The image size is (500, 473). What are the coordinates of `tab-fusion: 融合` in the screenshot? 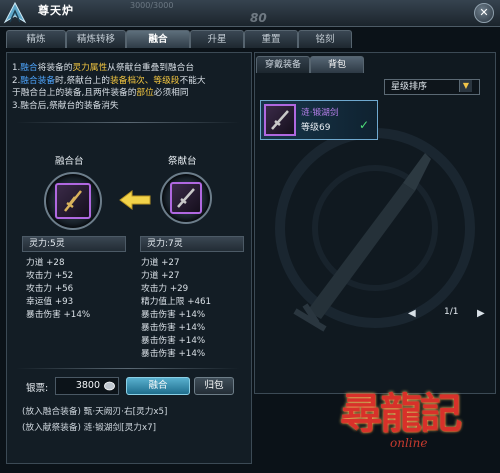 It's located at (158, 39).